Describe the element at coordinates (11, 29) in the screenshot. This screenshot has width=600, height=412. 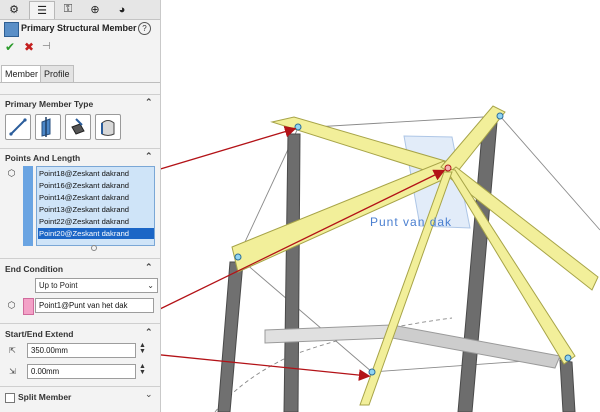
I see `structural-member-icon` at that location.